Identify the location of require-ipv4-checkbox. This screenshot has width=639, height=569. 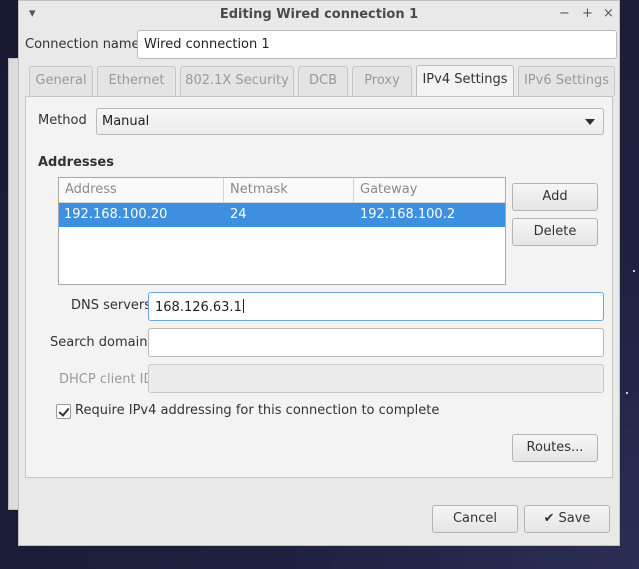
(63, 411).